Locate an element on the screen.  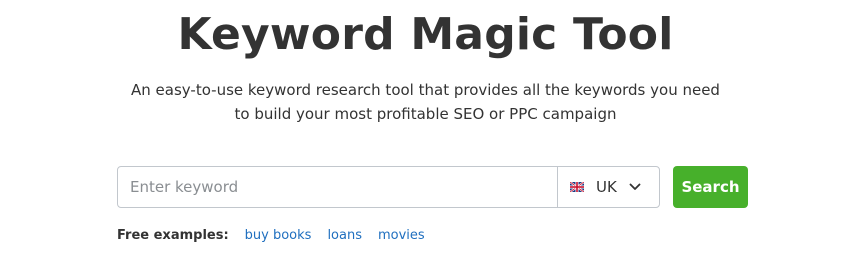
example-link-loans: loans is located at coordinates (344, 235).